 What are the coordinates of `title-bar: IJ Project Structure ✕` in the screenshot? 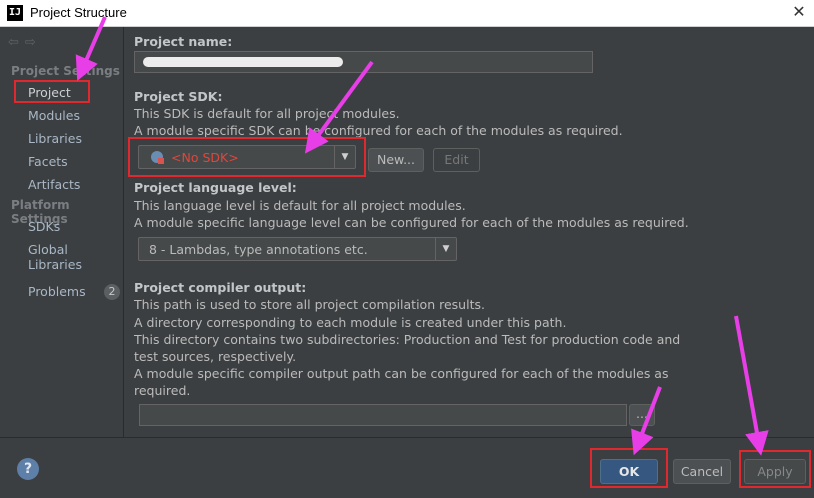 It's located at (407, 13).